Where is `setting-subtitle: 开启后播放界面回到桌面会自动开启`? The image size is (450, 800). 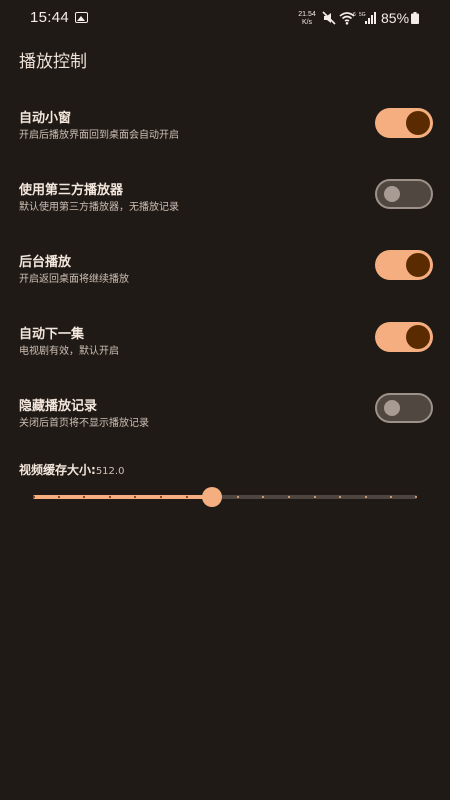
setting-subtitle: 开启后播放界面回到桌面会自动开启 is located at coordinates (99, 135).